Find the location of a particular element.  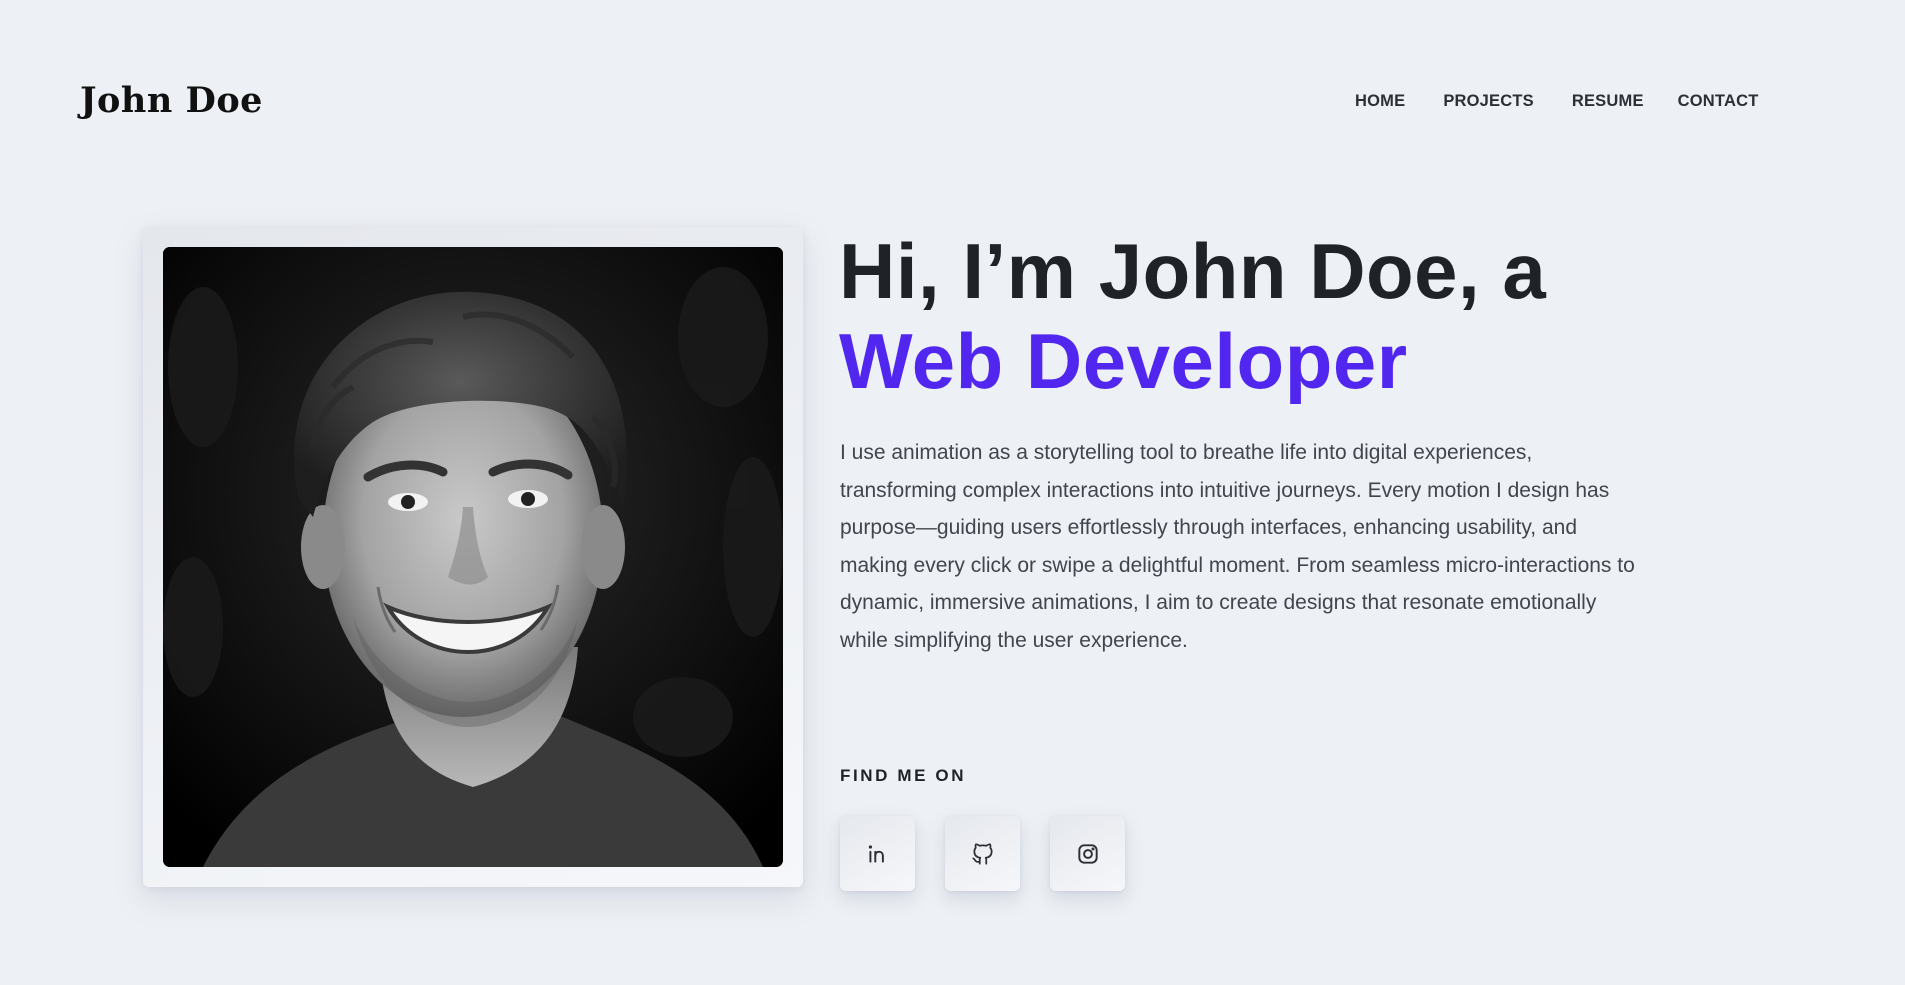

nav-home-link: HOME is located at coordinates (1380, 101).